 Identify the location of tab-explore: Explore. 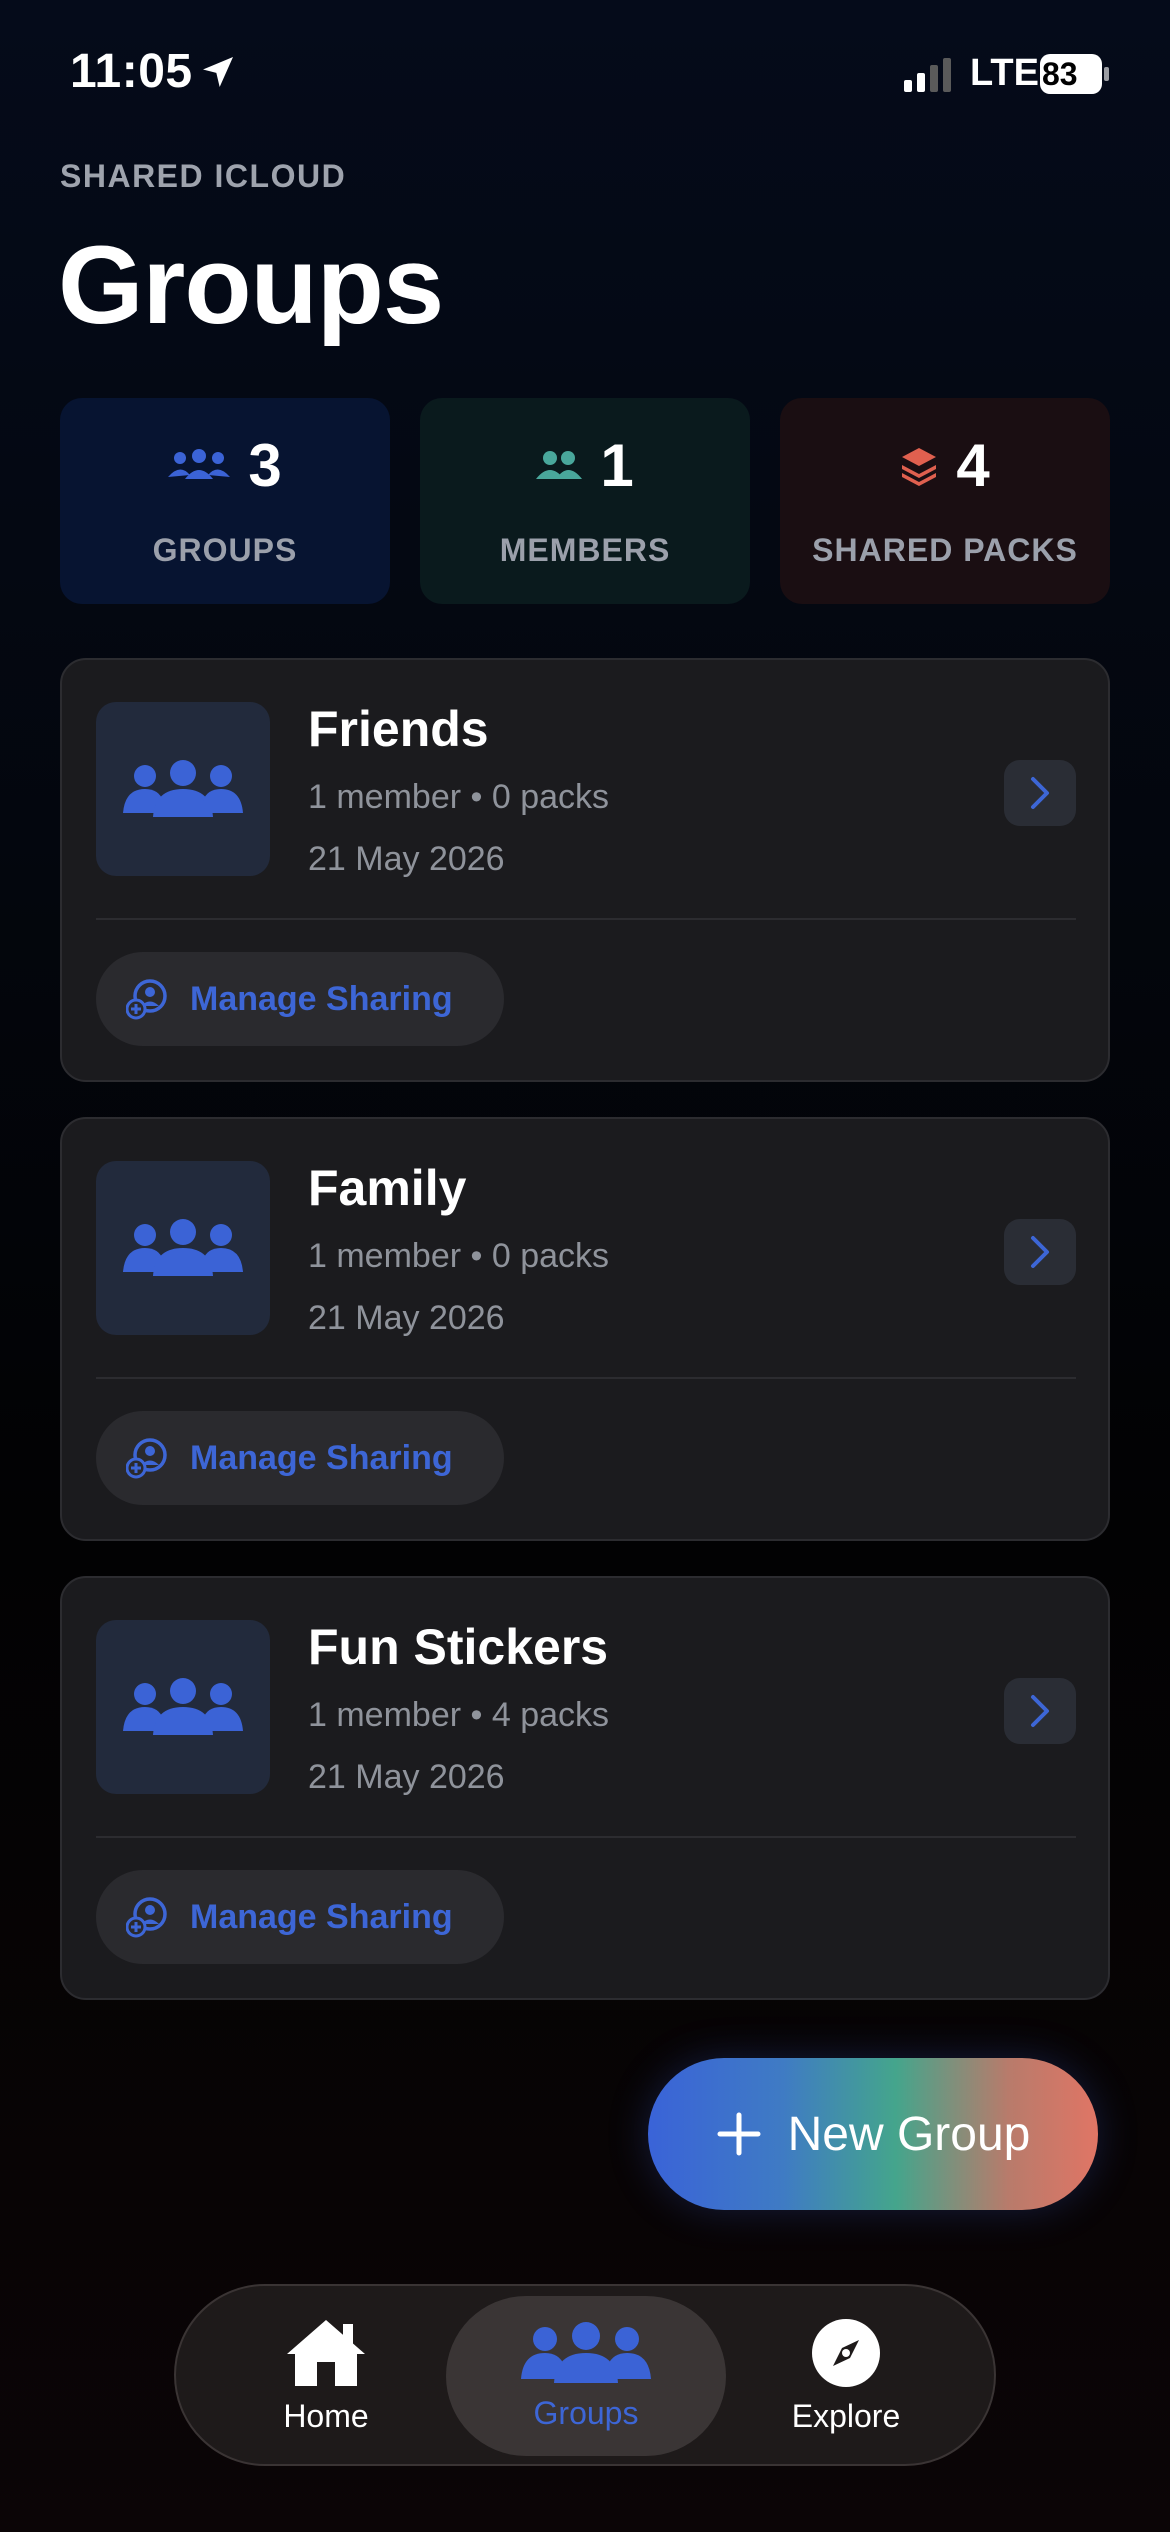
(846, 2376).